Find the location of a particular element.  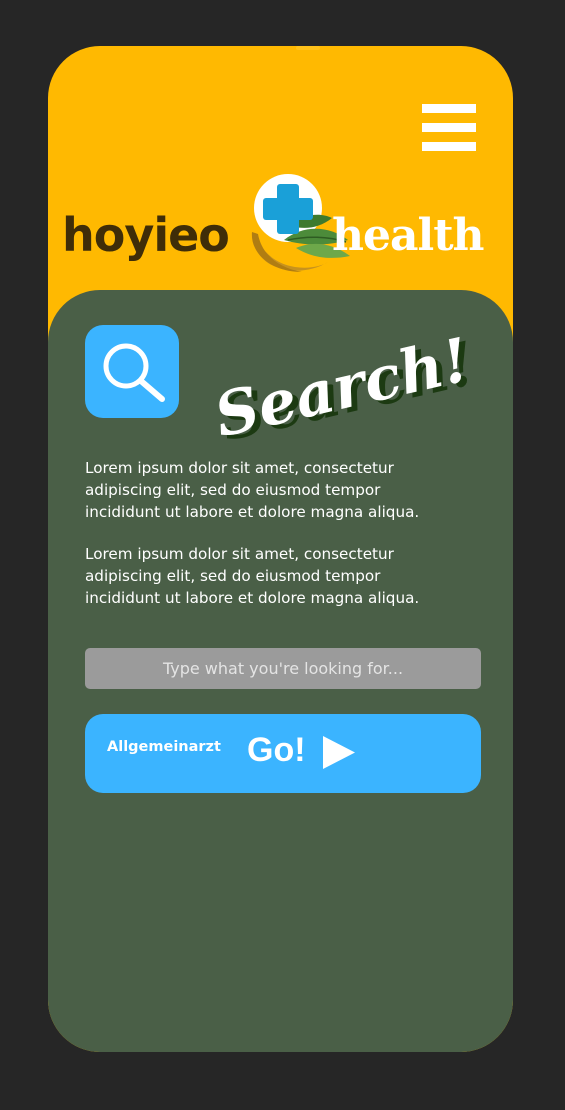

magnifier-icon is located at coordinates (134, 372).